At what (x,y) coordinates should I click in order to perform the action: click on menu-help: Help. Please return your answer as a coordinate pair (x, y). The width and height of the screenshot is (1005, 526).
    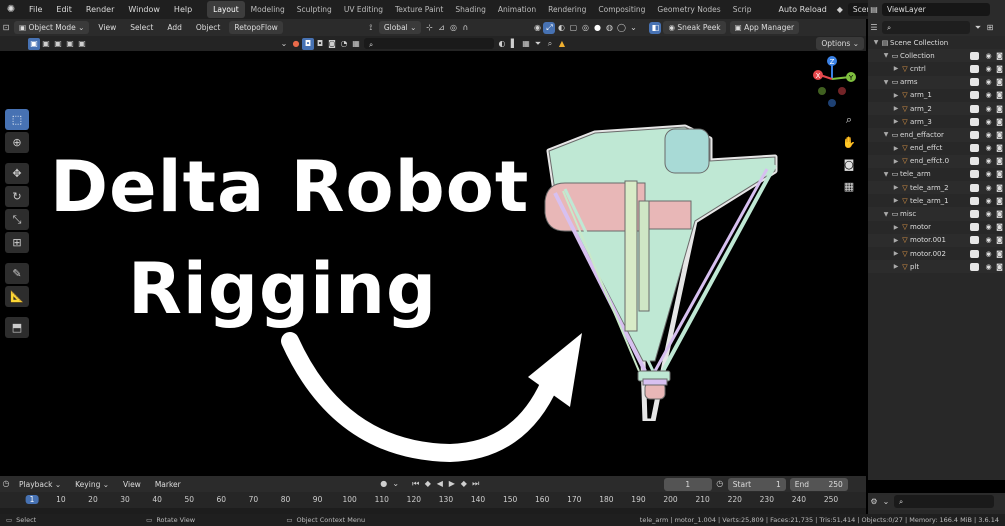
    Looking at the image, I should click on (183, 9).